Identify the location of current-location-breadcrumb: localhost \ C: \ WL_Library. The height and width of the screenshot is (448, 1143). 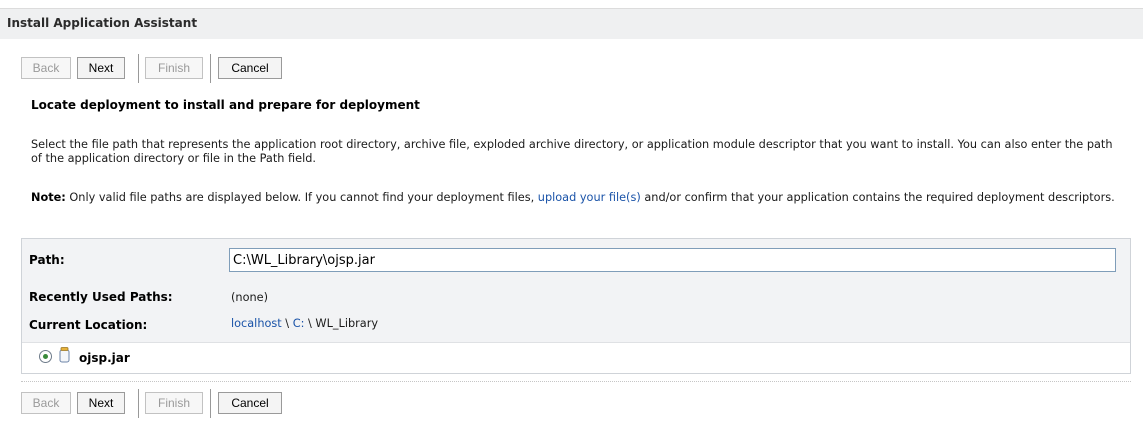
(304, 323).